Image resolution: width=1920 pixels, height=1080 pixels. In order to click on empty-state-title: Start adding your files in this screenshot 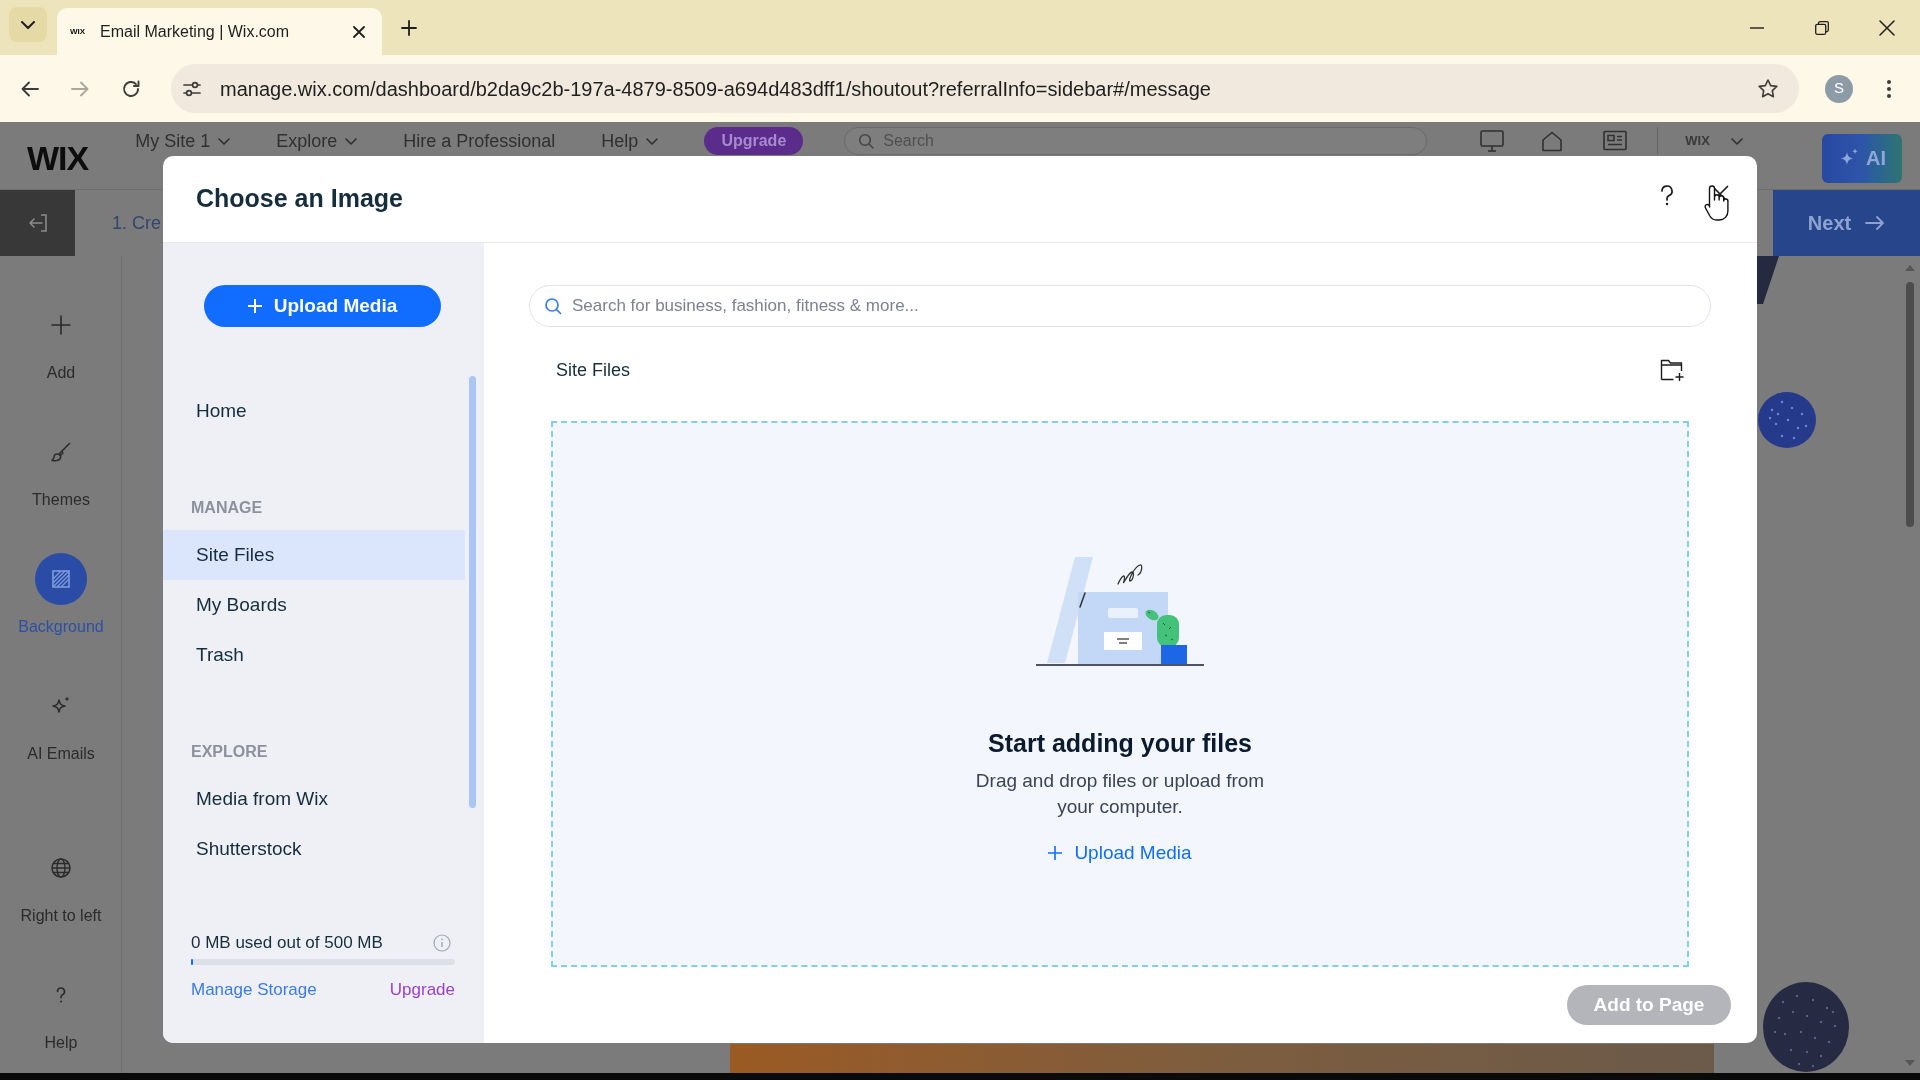, I will do `click(1120, 743)`.